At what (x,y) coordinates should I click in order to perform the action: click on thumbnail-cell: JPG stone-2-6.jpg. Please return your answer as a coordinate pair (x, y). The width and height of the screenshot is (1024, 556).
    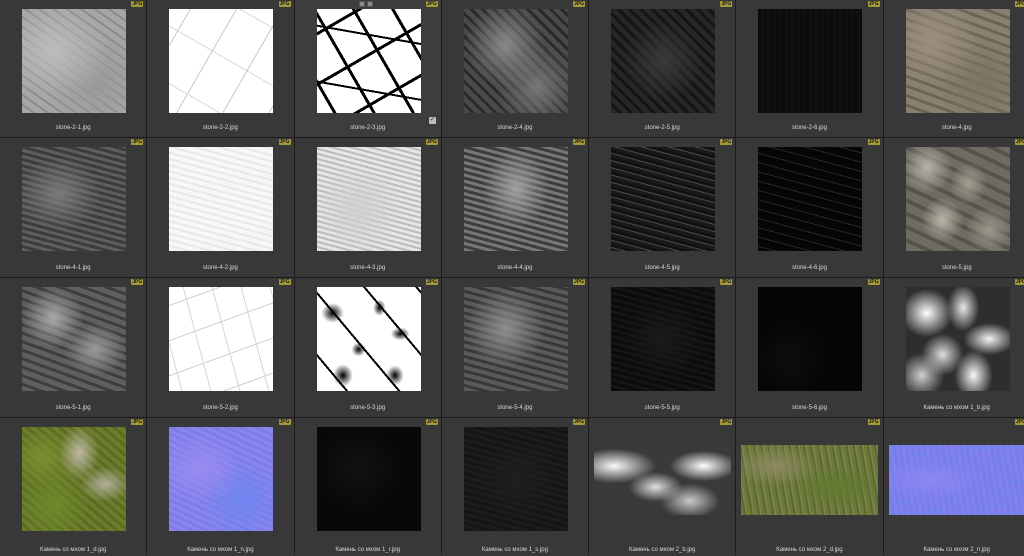
    Looking at the image, I should click on (809, 68).